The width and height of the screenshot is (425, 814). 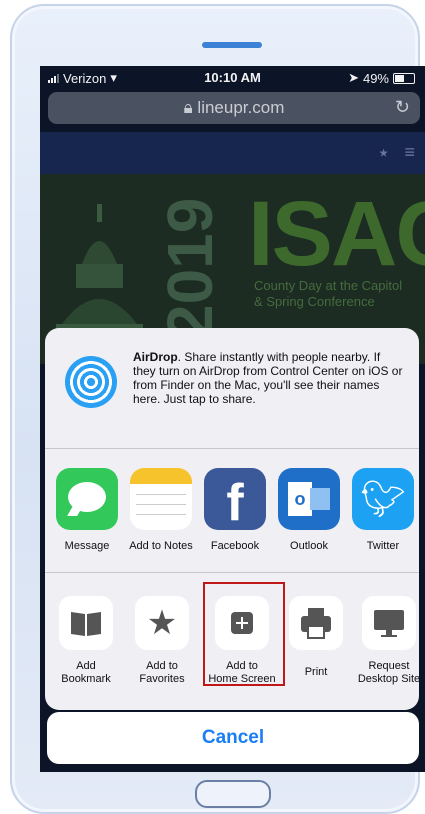 What do you see at coordinates (232, 78) in the screenshot?
I see `status-bar: Verizon ▾ 10:10 AM ➤ 49%` at bounding box center [232, 78].